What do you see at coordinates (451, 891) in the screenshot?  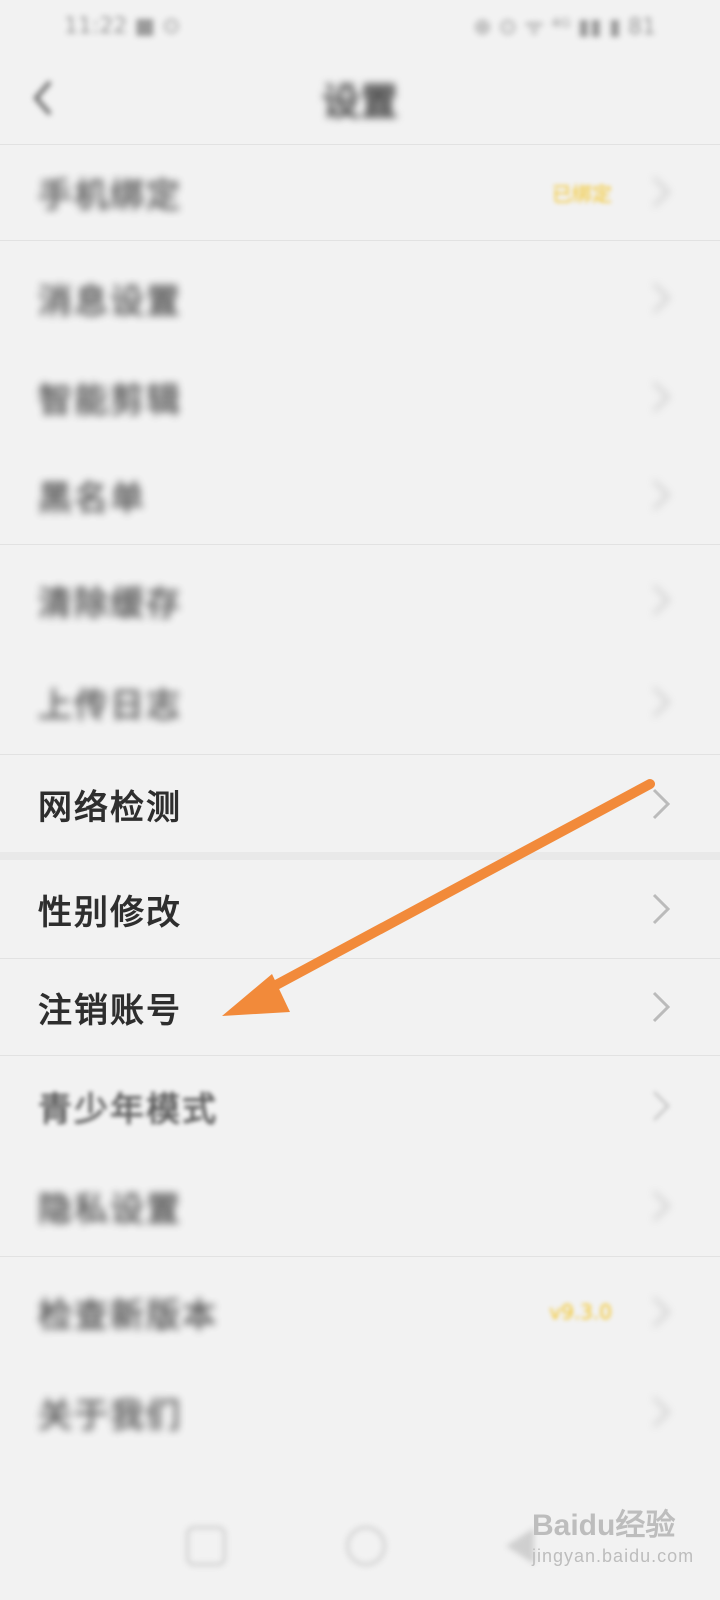 I see `arrow-shaft` at bounding box center [451, 891].